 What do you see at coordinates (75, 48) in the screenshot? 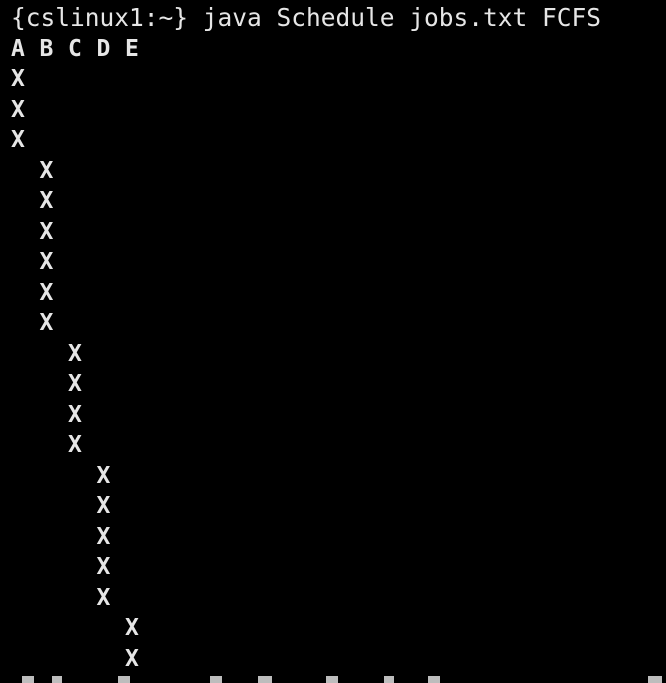
I see `job-column-header: A B C D E` at bounding box center [75, 48].